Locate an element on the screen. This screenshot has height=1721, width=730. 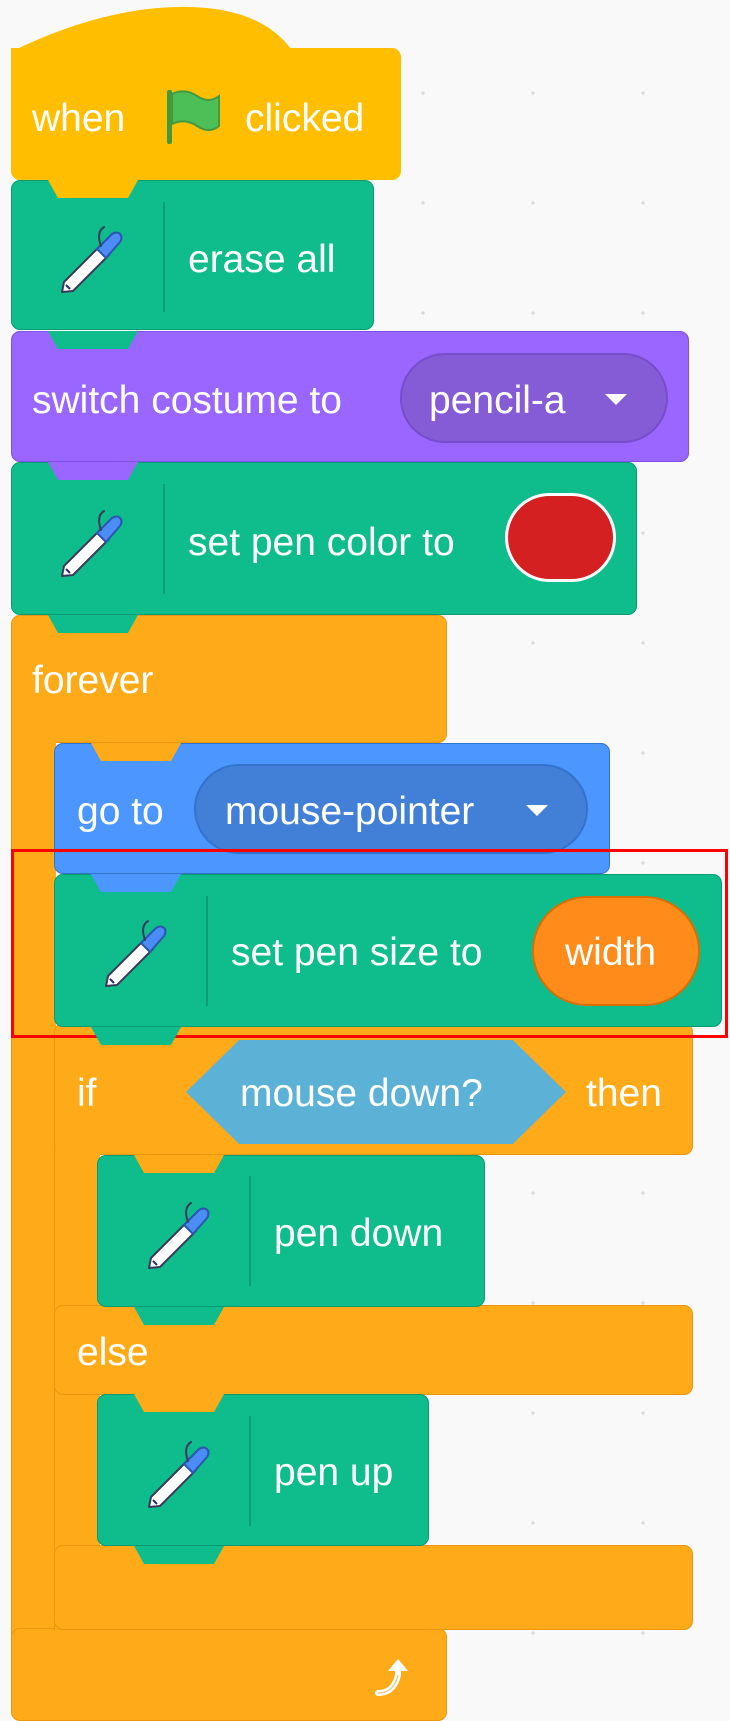
pen-down-body is located at coordinates (291, 1231).